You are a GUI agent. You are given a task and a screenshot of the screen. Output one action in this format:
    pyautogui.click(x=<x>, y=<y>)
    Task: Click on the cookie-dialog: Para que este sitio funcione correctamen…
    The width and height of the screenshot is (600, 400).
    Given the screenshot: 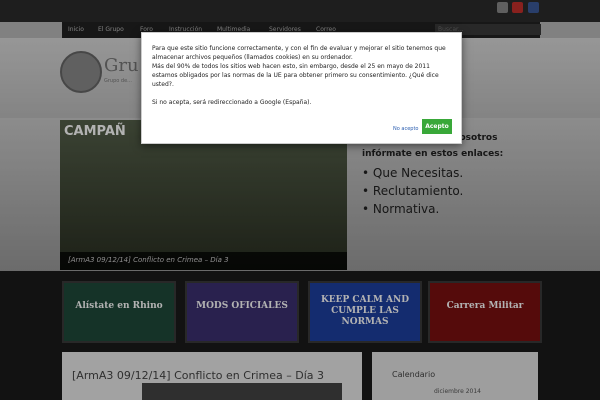 What is the action you would take?
    pyautogui.click(x=301, y=88)
    